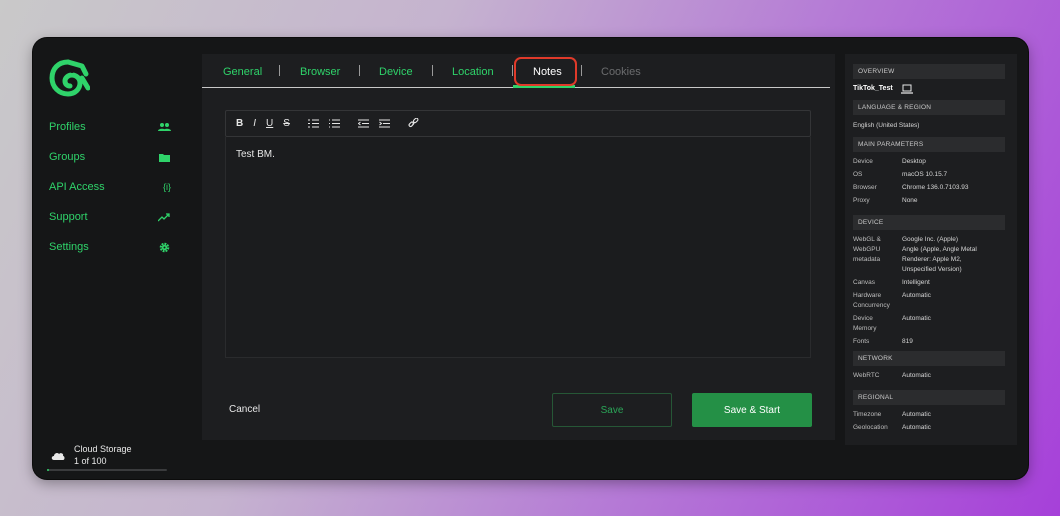  What do you see at coordinates (932, 259) in the screenshot?
I see `param-value: Renderer: Apple M2,` at bounding box center [932, 259].